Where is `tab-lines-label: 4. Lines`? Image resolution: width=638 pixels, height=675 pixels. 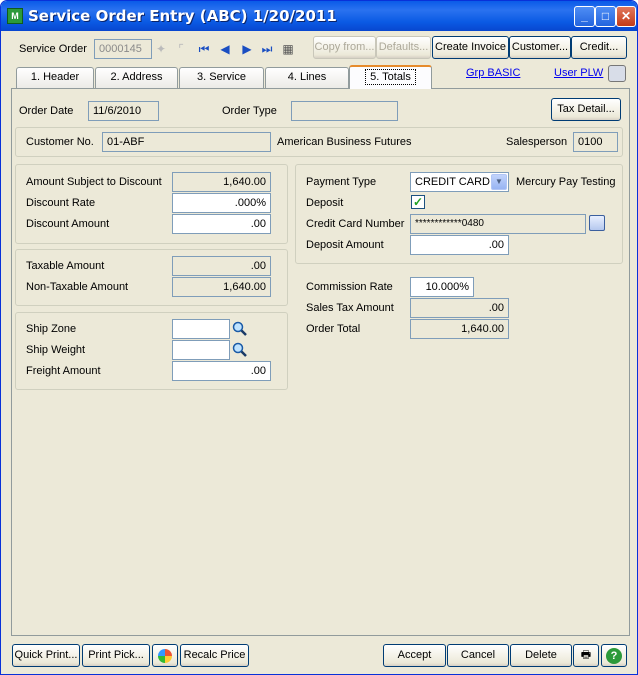 tab-lines-label: 4. Lines is located at coordinates (307, 77).